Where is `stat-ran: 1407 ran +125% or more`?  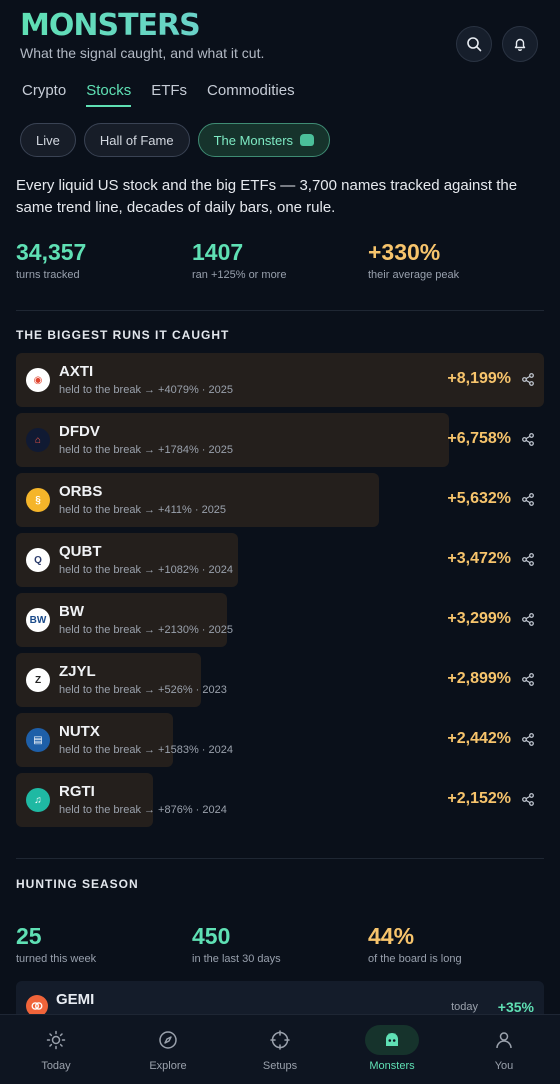
stat-ran: 1407 ran +125% or more is located at coordinates (280, 259).